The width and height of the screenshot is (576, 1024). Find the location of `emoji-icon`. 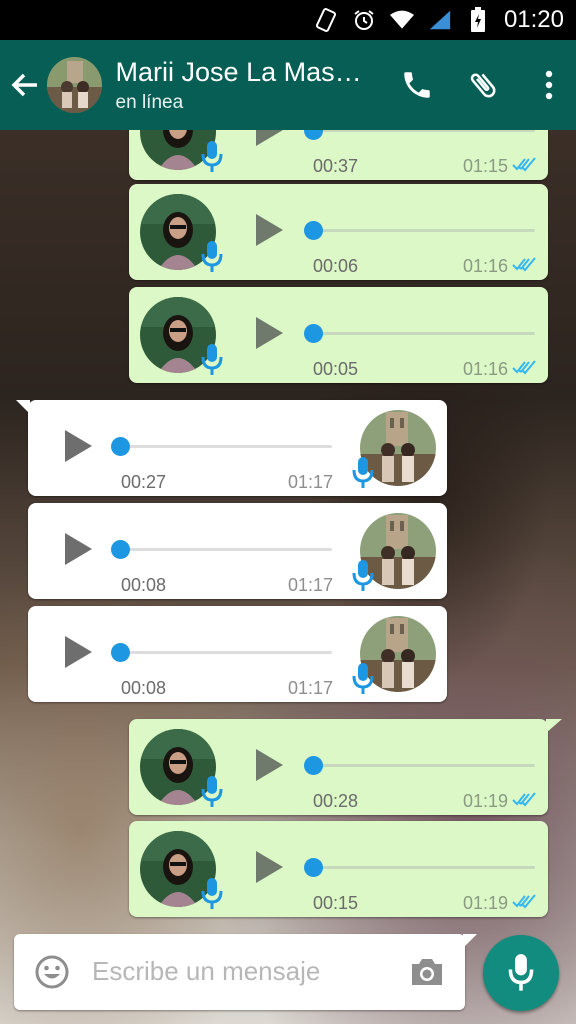

emoji-icon is located at coordinates (52, 972).